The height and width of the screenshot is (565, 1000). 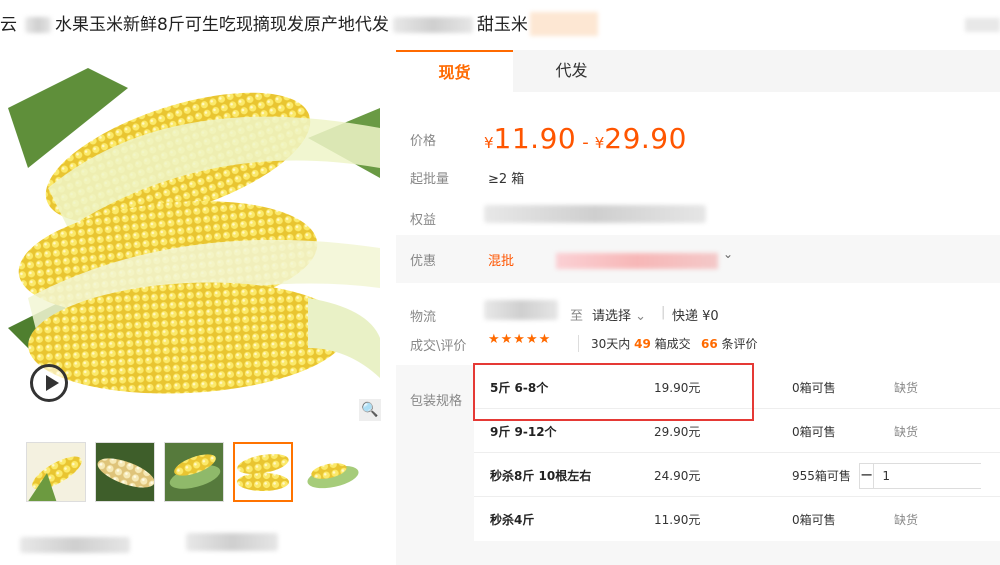 I want to click on price-range: ¥11.90- ¥29.90, so click(x=585, y=138).